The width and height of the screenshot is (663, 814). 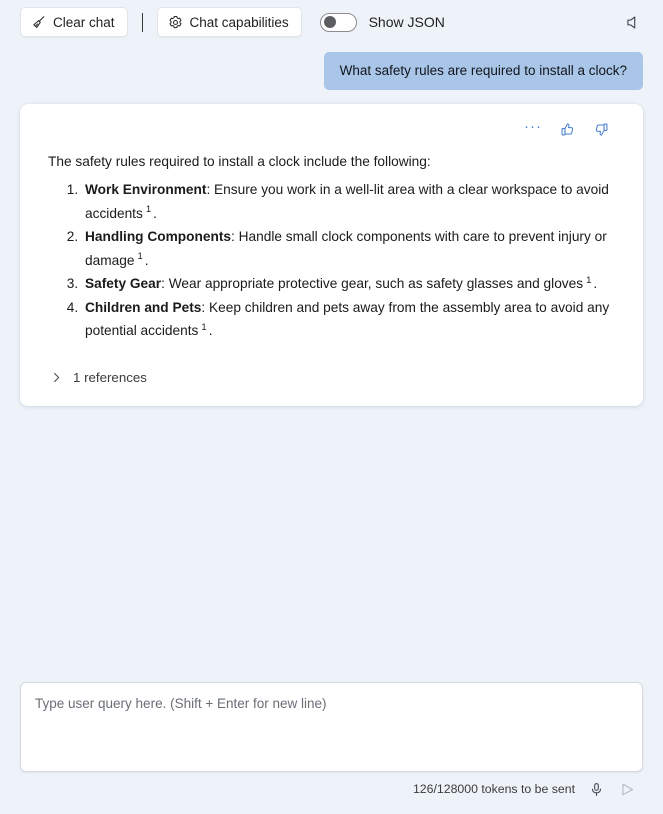 I want to click on top-toolbar: Clear chat Chat capabilities Show JSON, so click(x=331, y=22).